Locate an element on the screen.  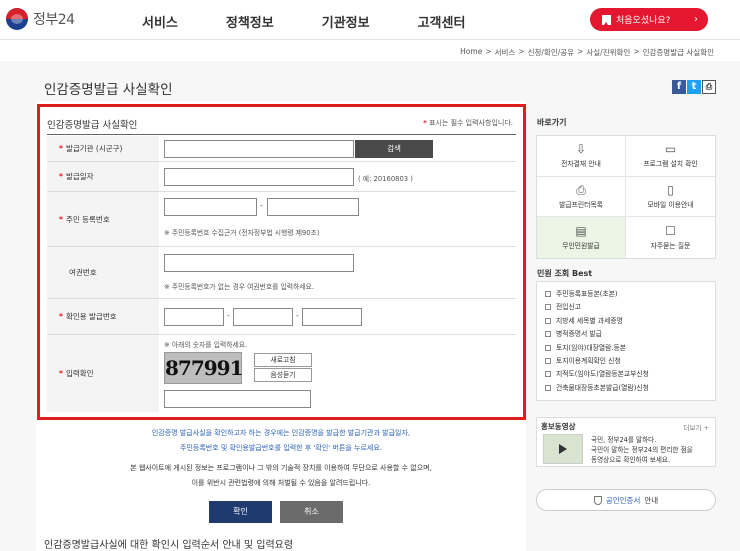
nav-agency: 기관정보 is located at coordinates (346, 21).